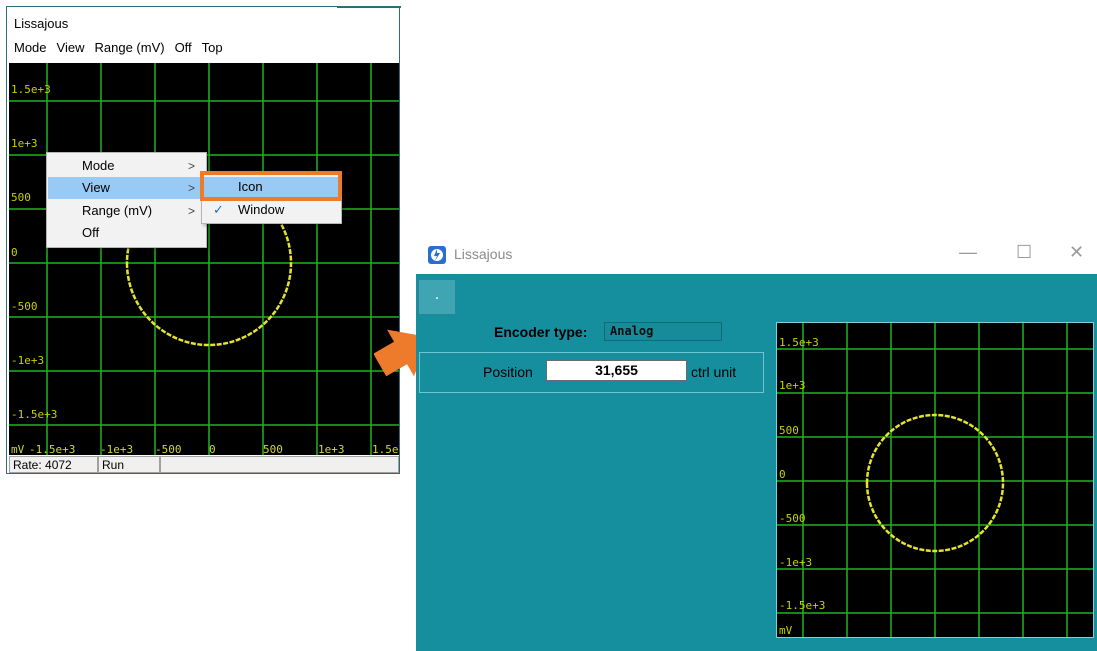 The height and width of the screenshot is (651, 1097). What do you see at coordinates (218, 209) in the screenshot?
I see `checkmark-icon: ✓` at bounding box center [218, 209].